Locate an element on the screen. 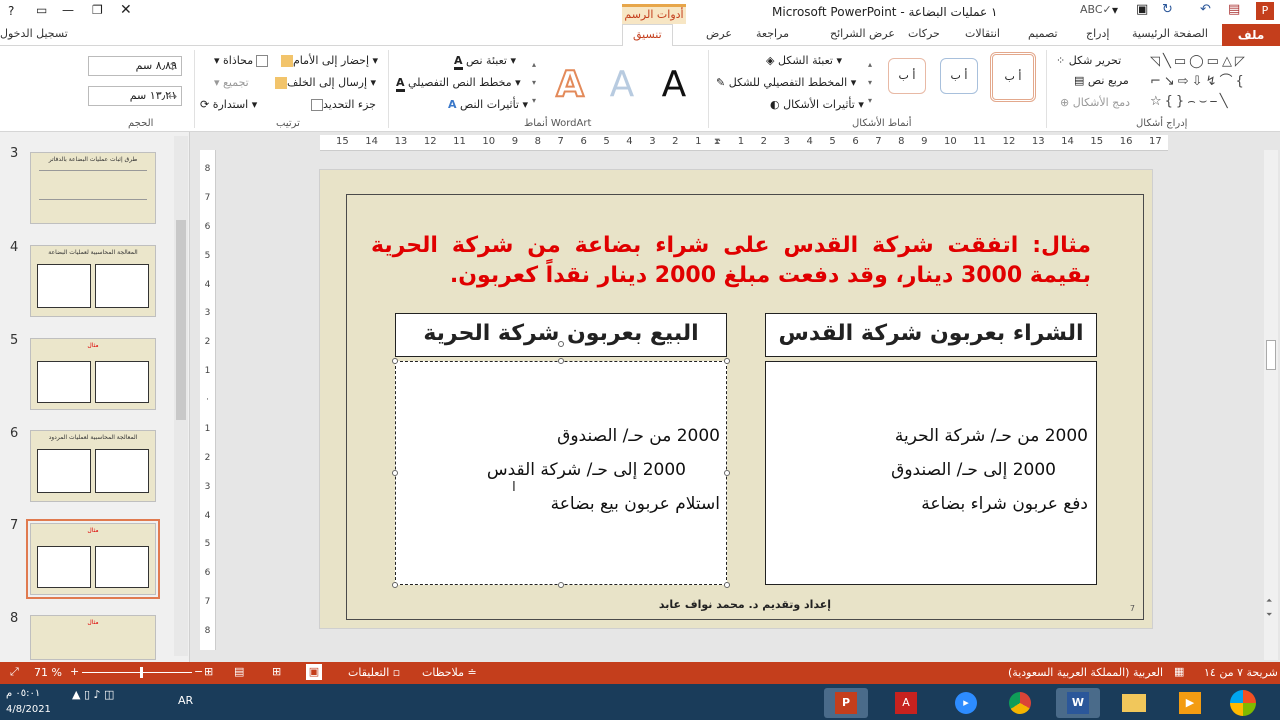  present-icon: ▣ is located at coordinates (1142, 9).